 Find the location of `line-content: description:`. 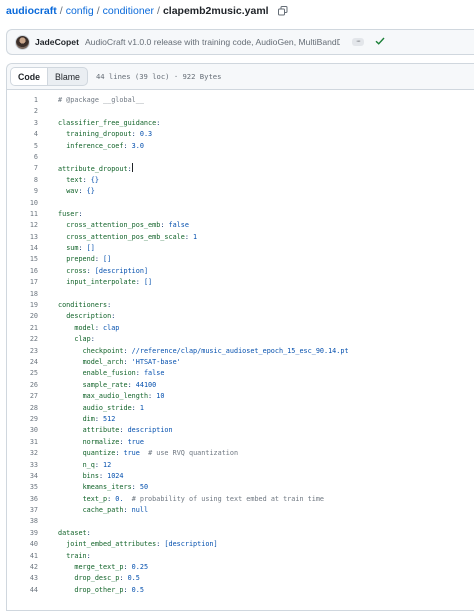

line-content: description: is located at coordinates (91, 316).